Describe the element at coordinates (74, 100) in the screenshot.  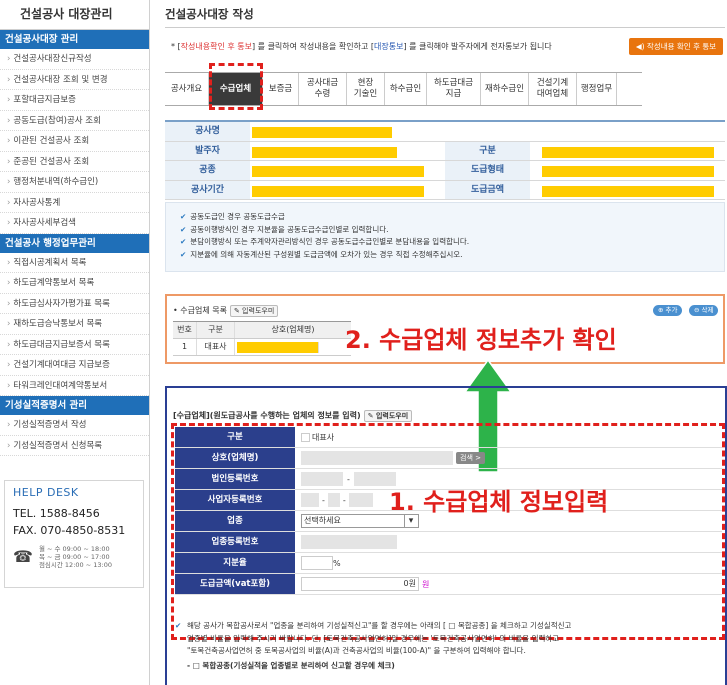
I see `sidebar-item: 포할대금지급보증` at that location.